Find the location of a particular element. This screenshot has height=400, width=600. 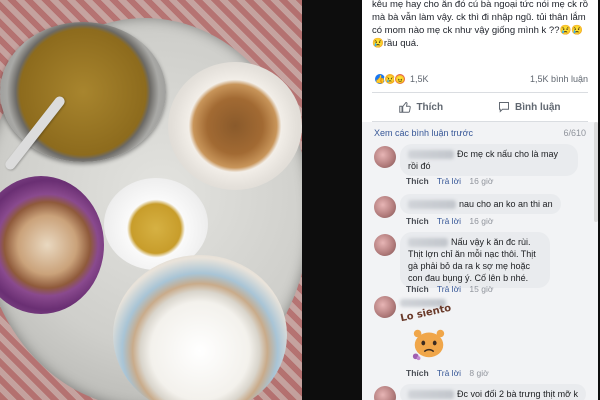

comment-bubble: Đc voi đối 2 bà trưng thịt mỡ k is located at coordinates (493, 392).